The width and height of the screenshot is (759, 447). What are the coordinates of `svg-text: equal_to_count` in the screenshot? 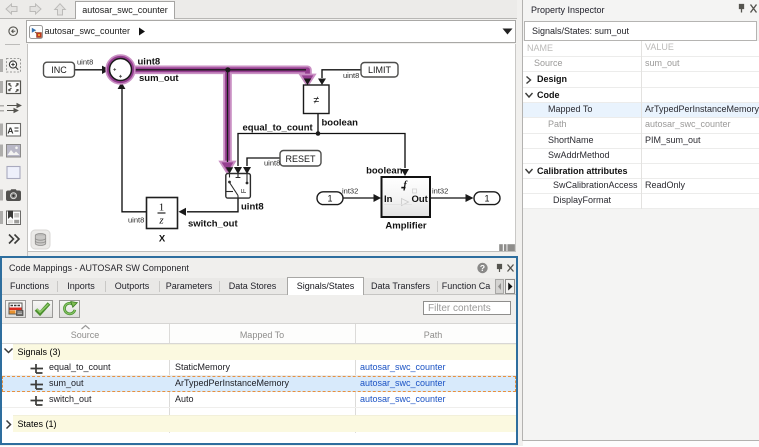 It's located at (278, 128).